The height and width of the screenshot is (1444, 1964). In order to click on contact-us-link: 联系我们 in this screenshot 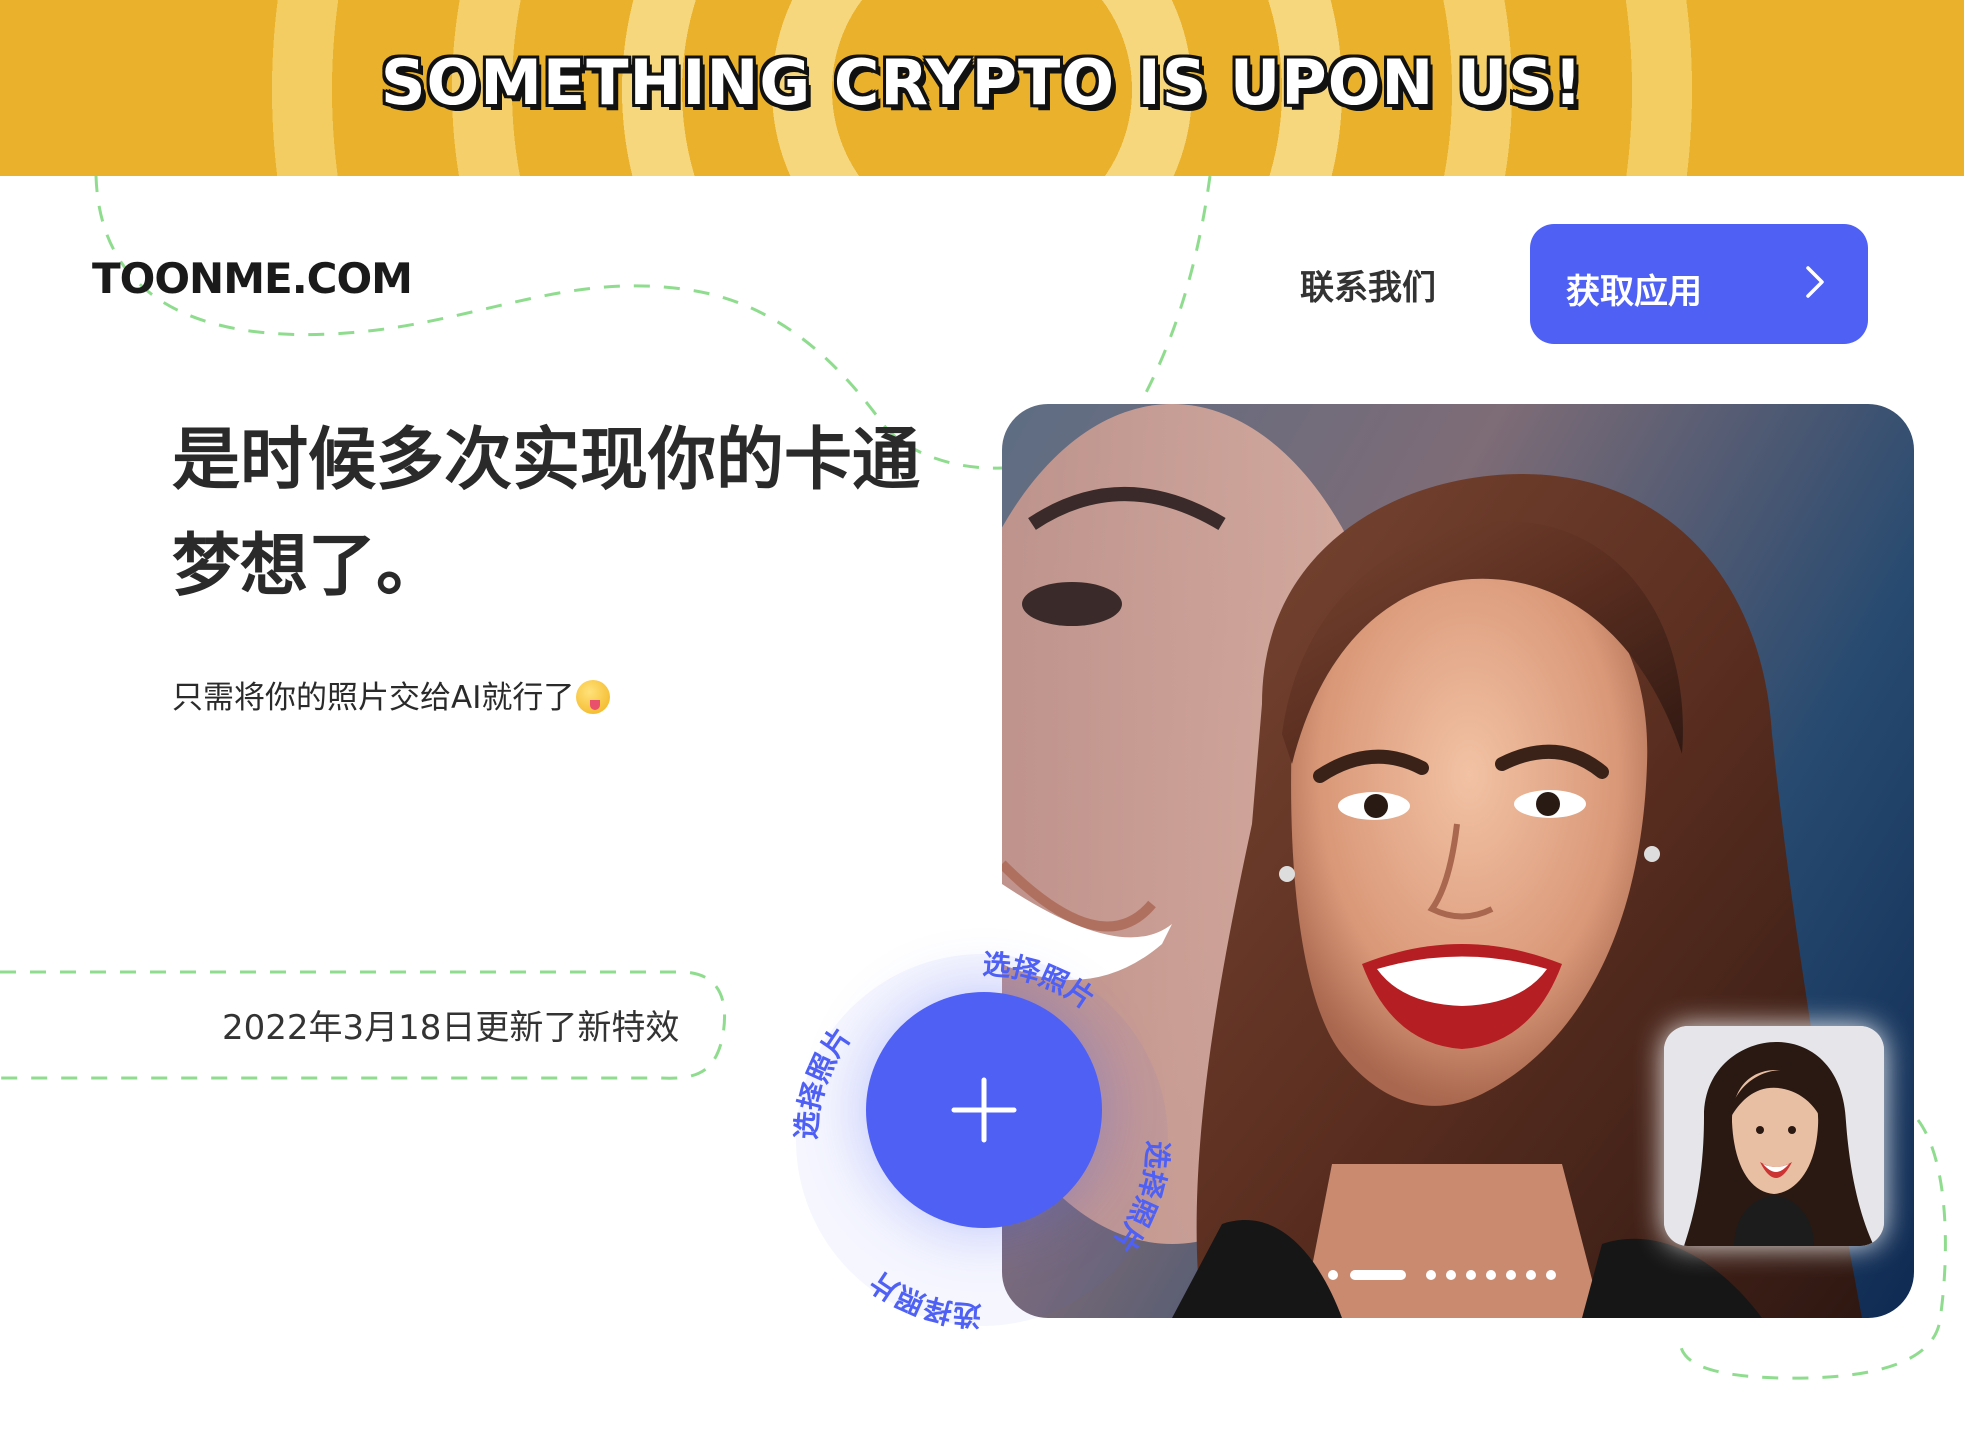, I will do `click(1368, 284)`.